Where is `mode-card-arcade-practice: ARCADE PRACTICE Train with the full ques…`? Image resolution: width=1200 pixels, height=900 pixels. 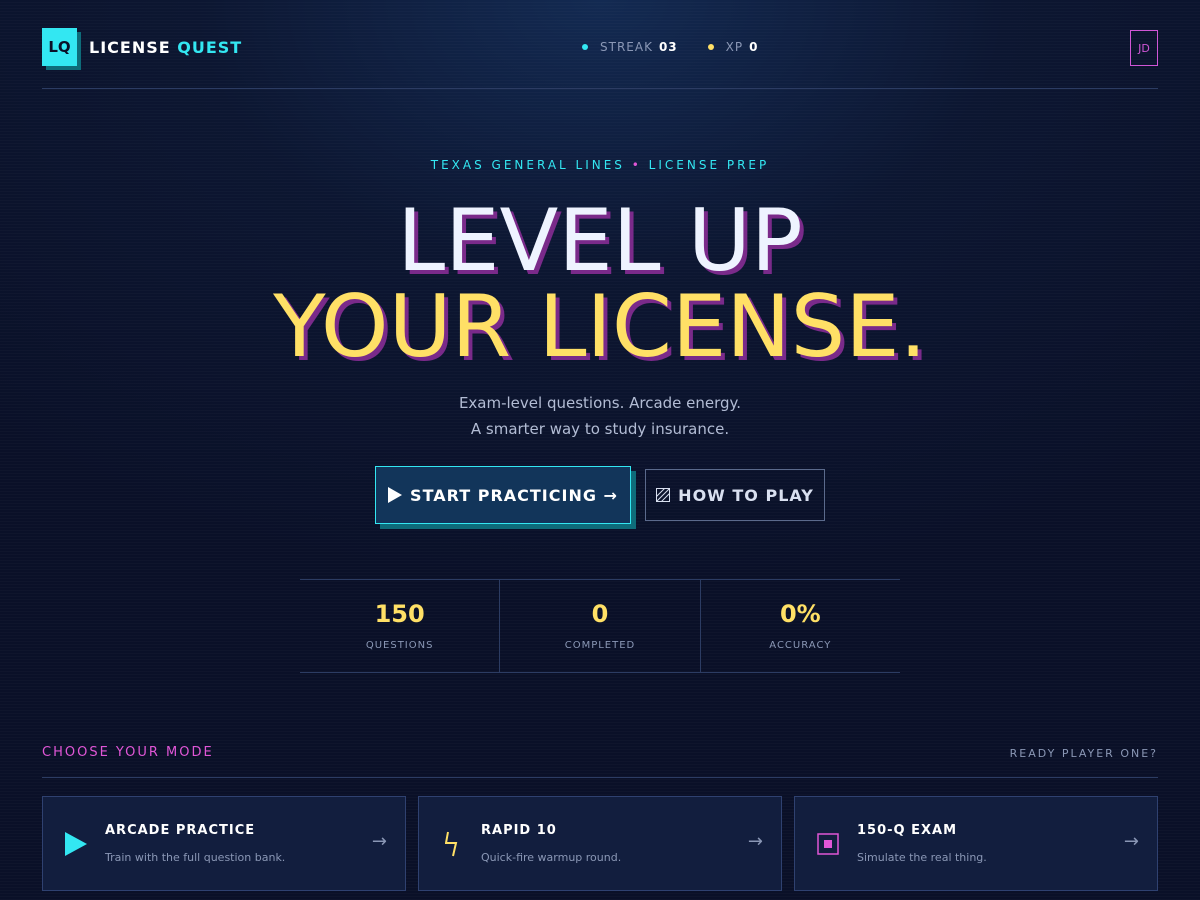
mode-card-arcade-practice: ARCADE PRACTICE Train with the full ques… is located at coordinates (224, 843).